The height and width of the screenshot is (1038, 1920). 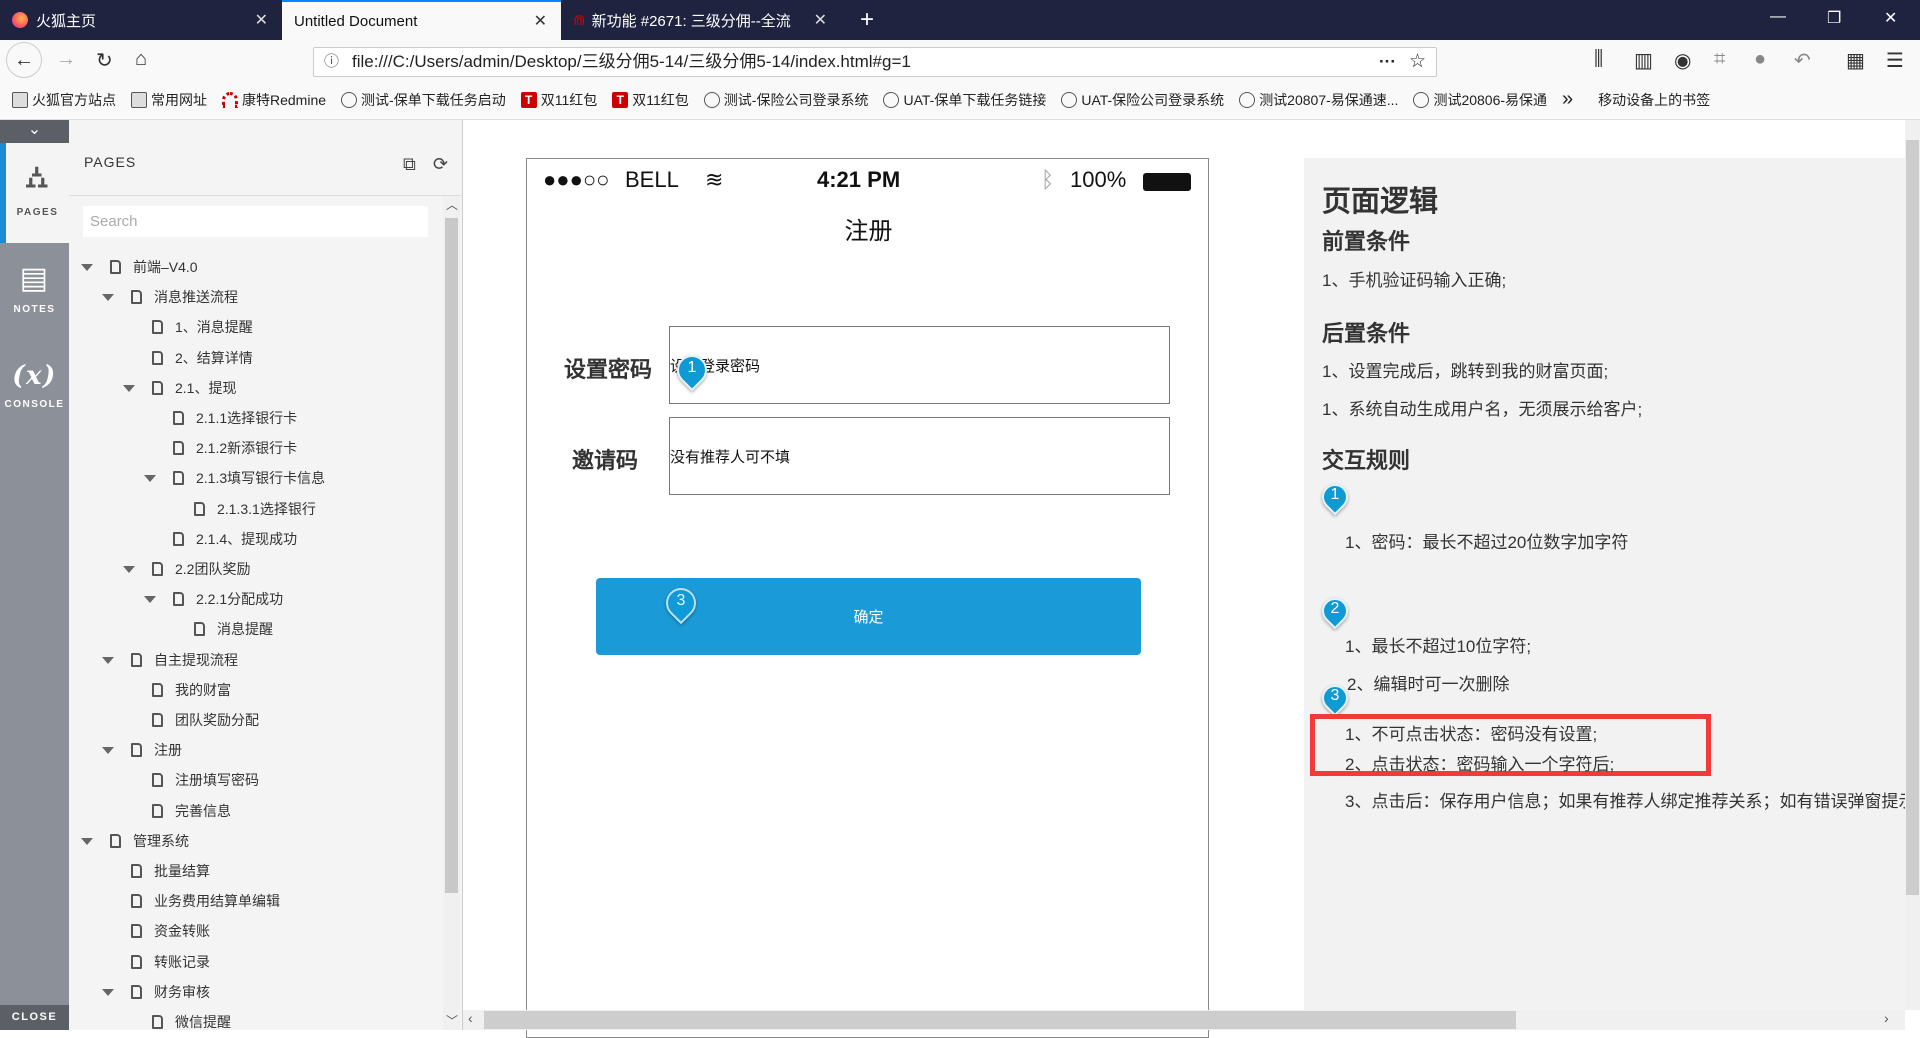 I want to click on close-button: CLOSE, so click(x=34, y=1017).